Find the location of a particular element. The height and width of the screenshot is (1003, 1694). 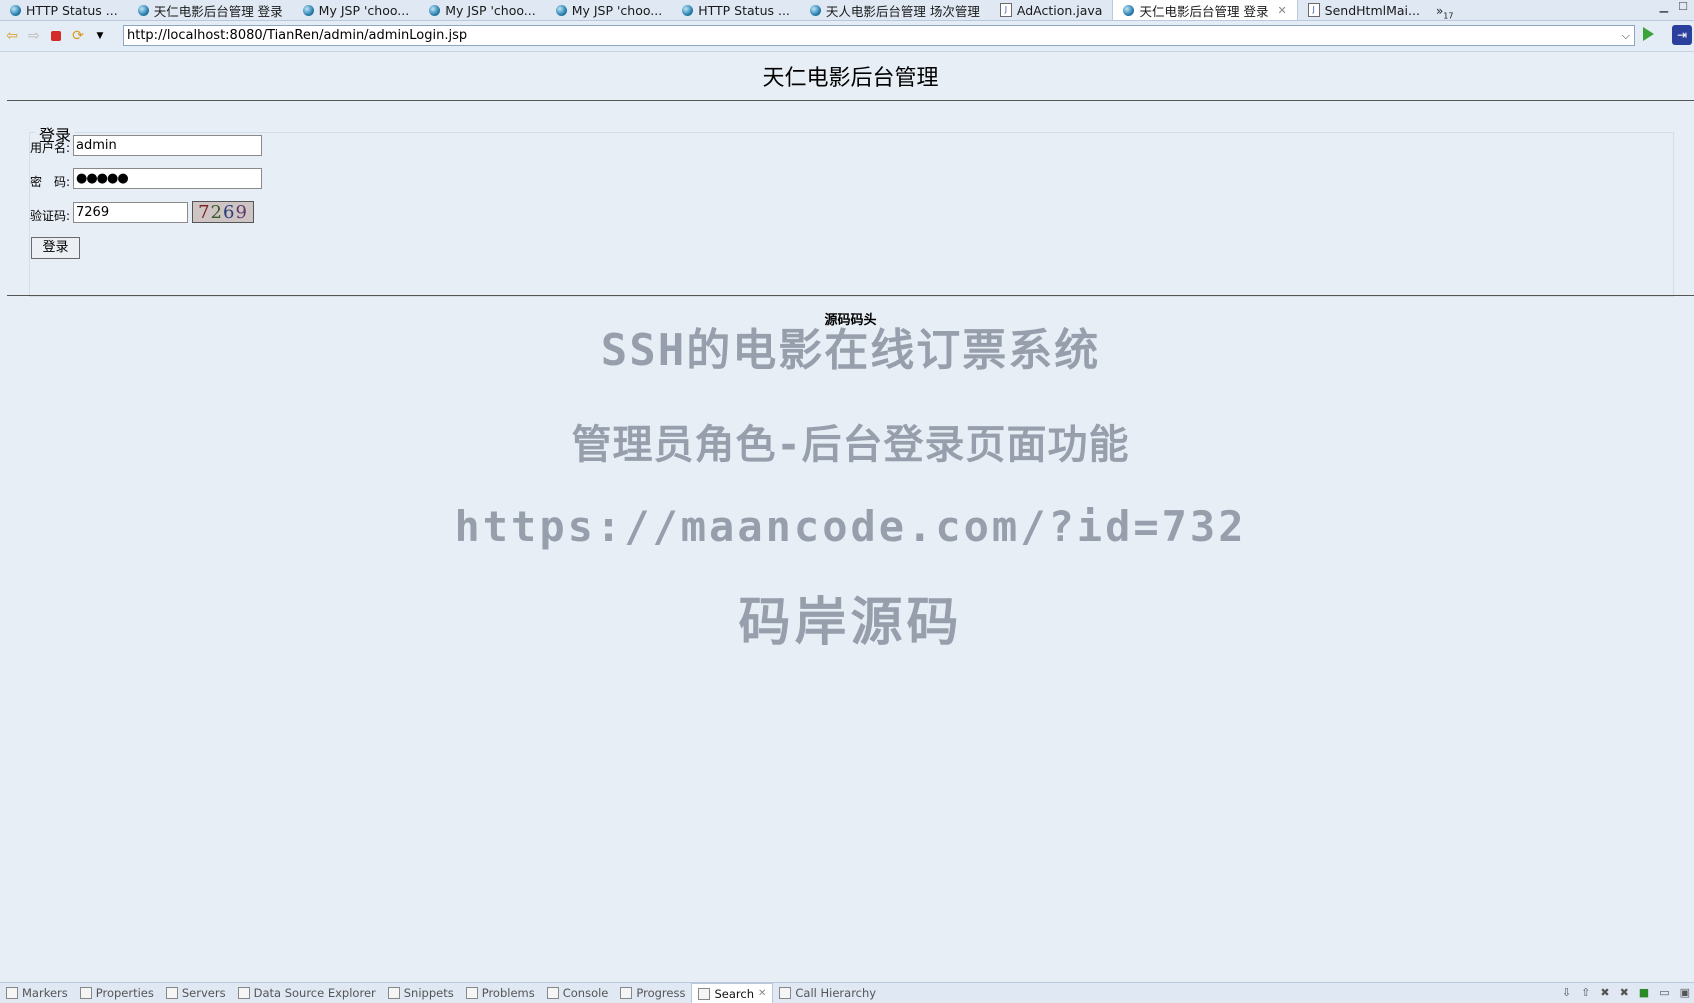

view-tab-label: Search is located at coordinates (734, 993).